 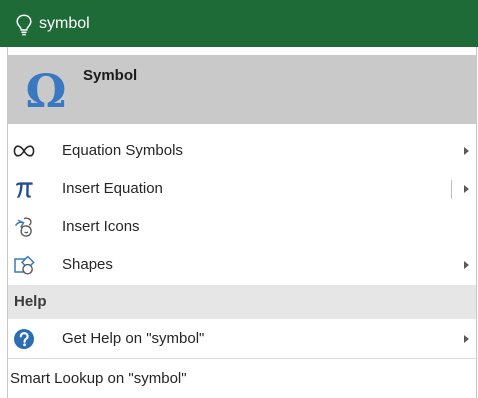 What do you see at coordinates (30, 301) in the screenshot?
I see `section-header-label: Help` at bounding box center [30, 301].